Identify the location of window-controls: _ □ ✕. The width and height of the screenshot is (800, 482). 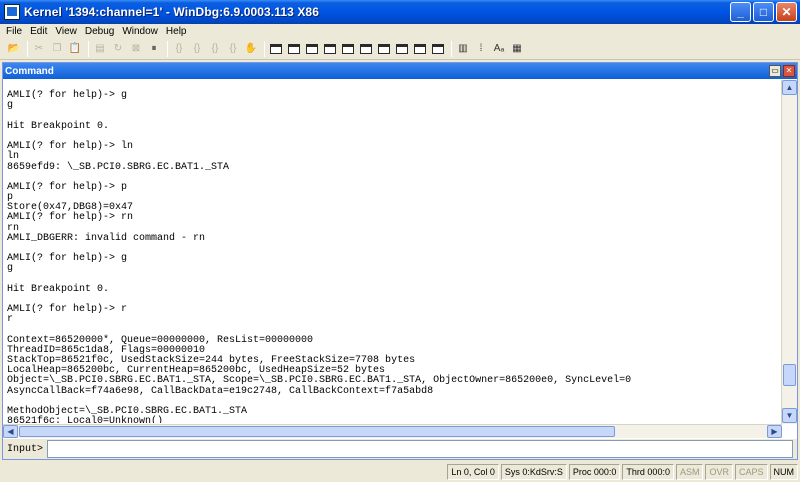
(763, 12).